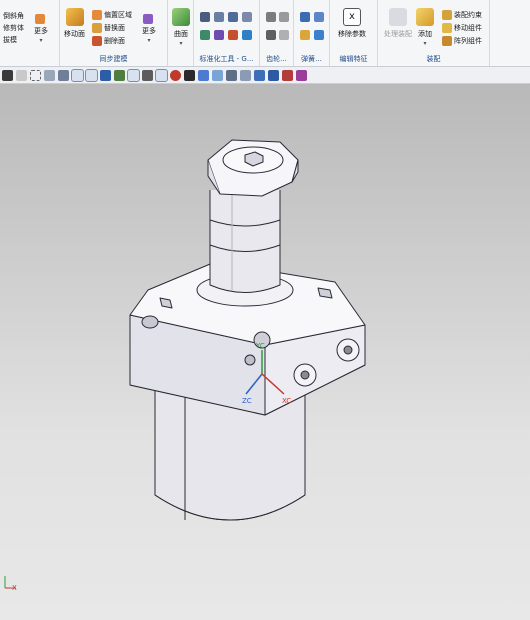 The height and width of the screenshot is (620, 530). I want to click on move-face-button: 移动面, so click(74, 23).